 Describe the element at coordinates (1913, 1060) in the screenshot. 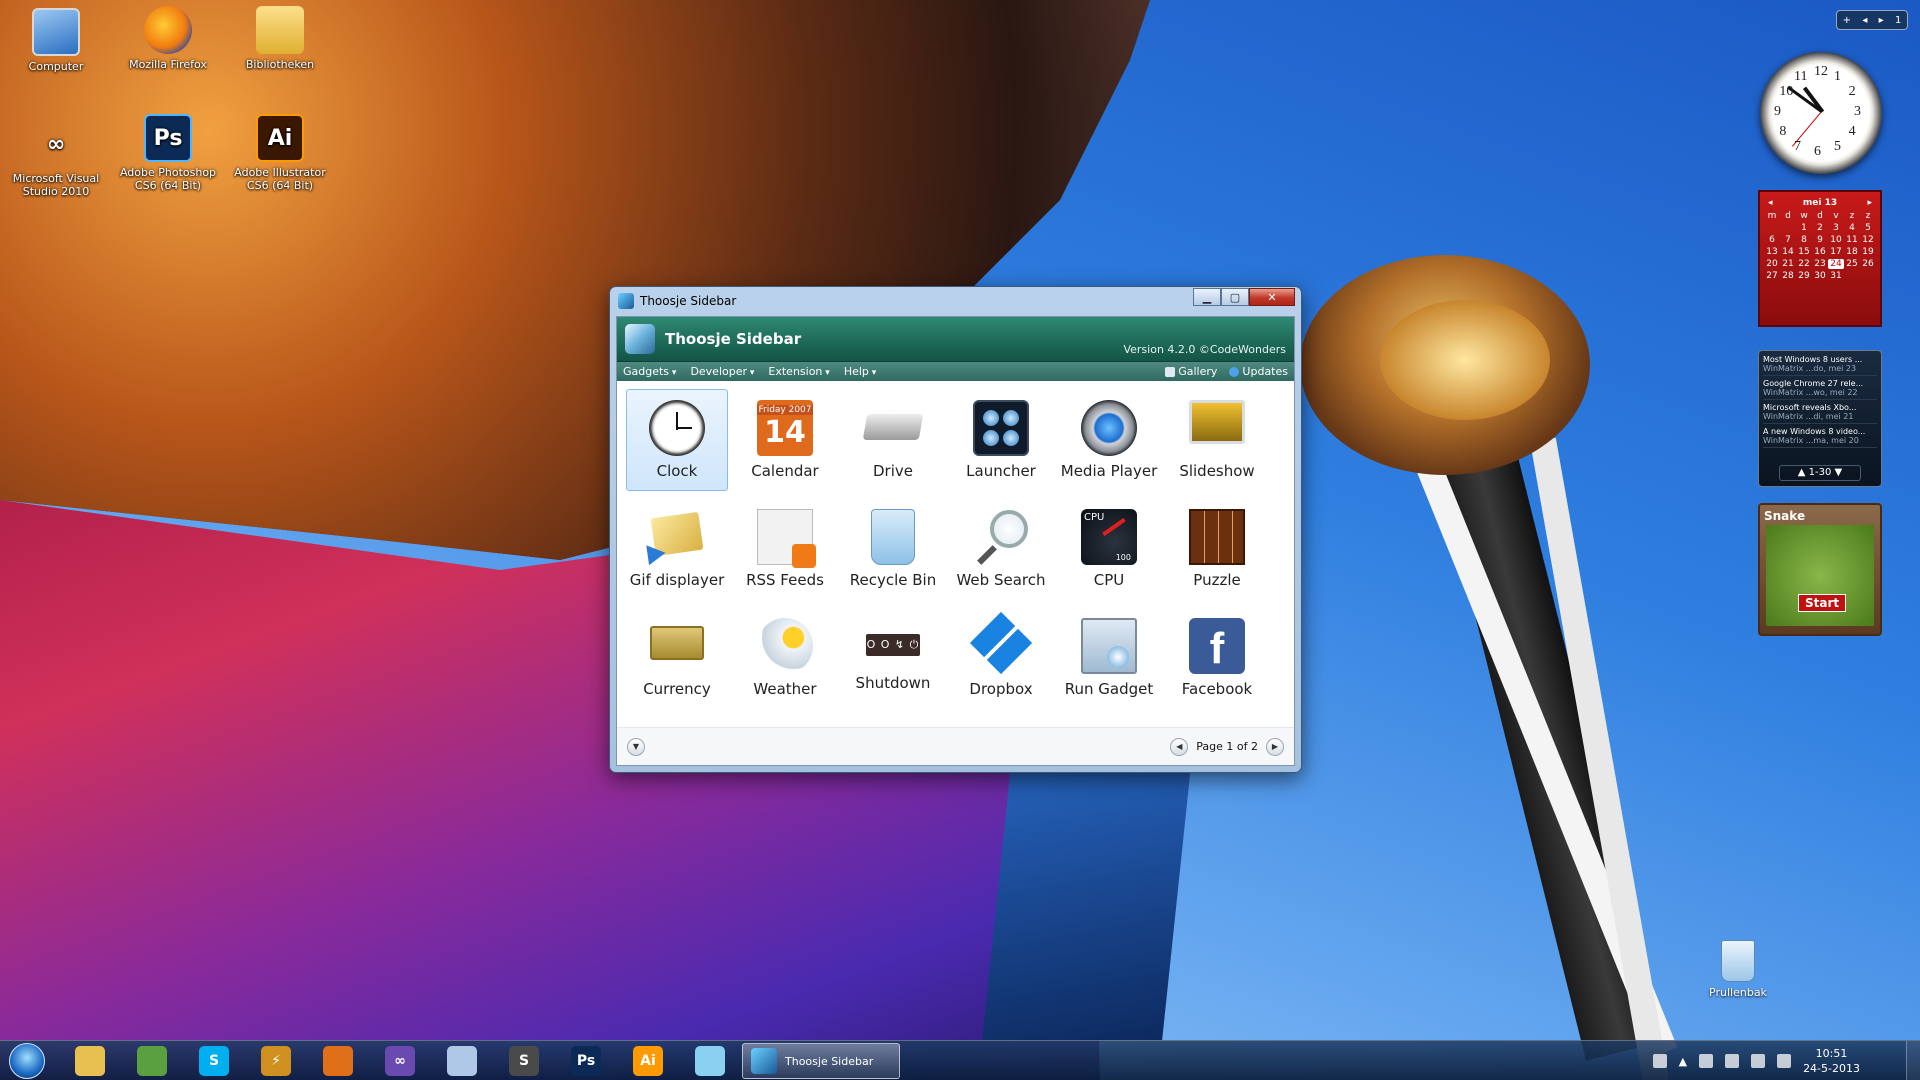

I see `show-desktop-button` at that location.